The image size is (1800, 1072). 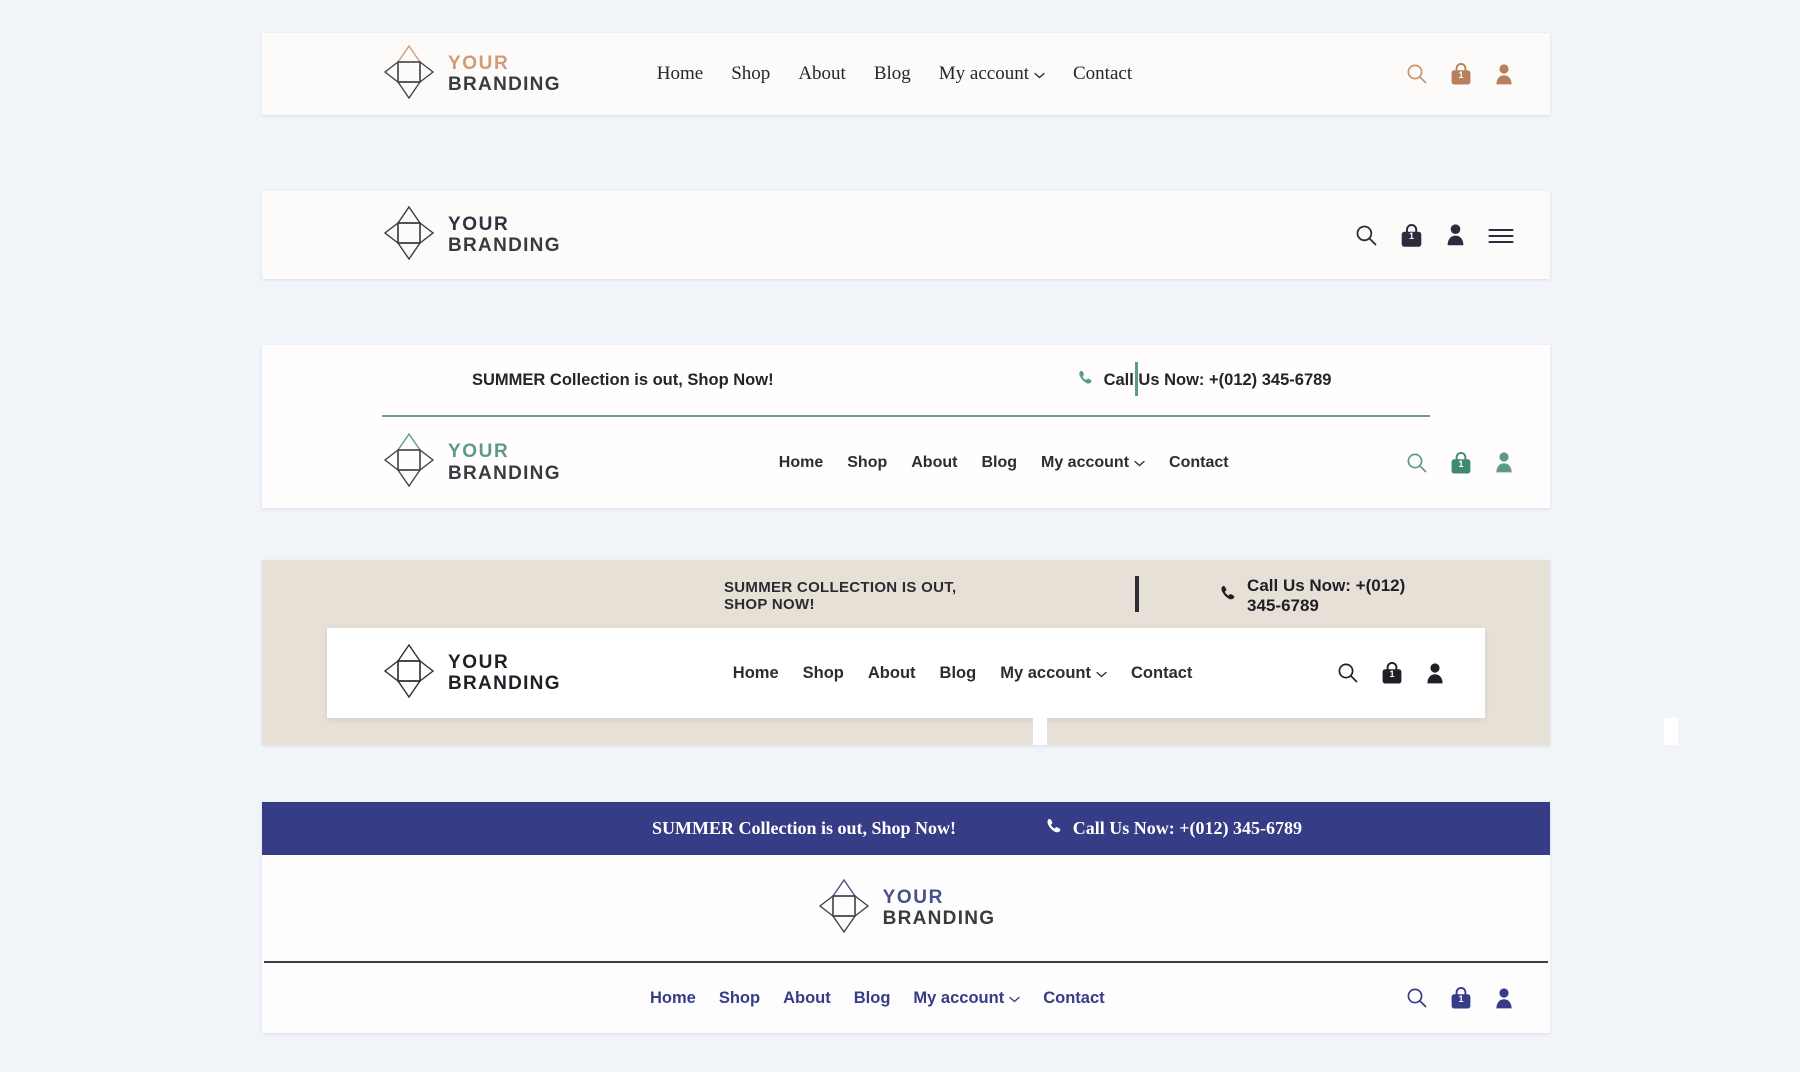 I want to click on hamburger-menu-icon, so click(x=1501, y=235).